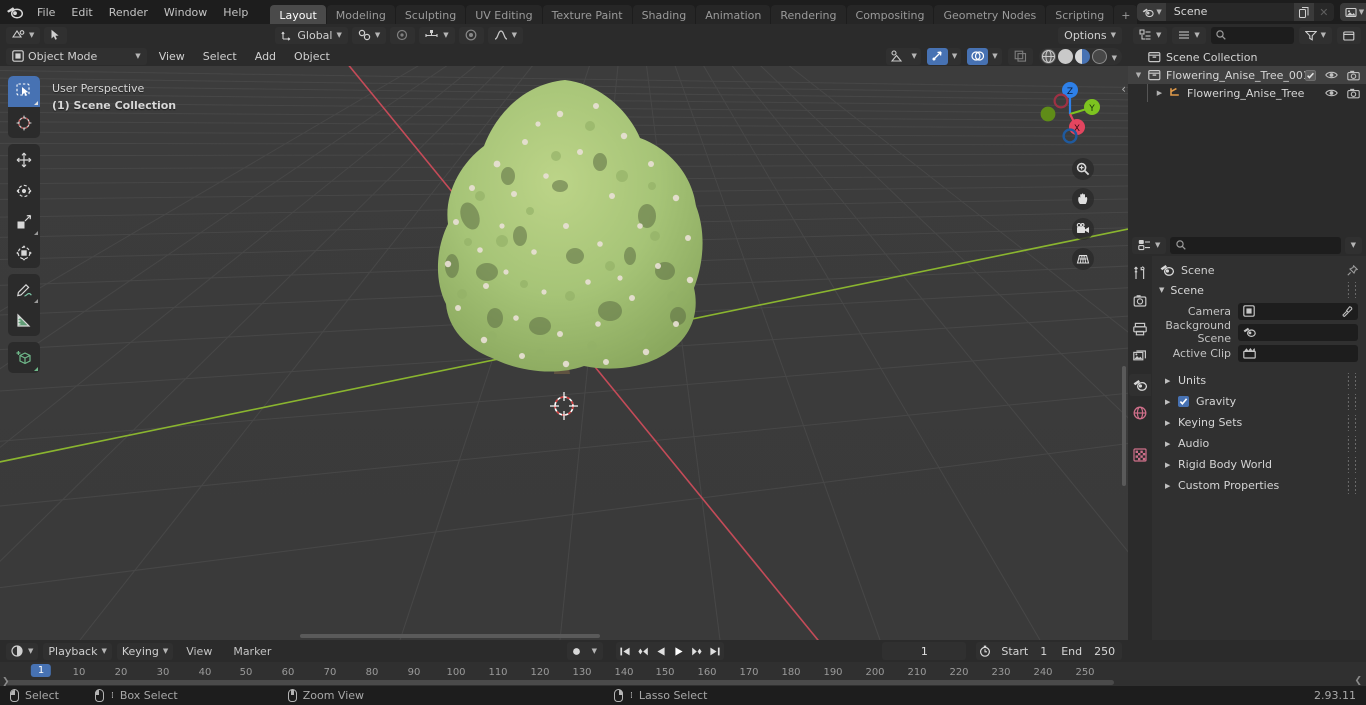  What do you see at coordinates (1259, 380) in the screenshot?
I see `units-panel: ▶ Units : : : :: : : :` at bounding box center [1259, 380].